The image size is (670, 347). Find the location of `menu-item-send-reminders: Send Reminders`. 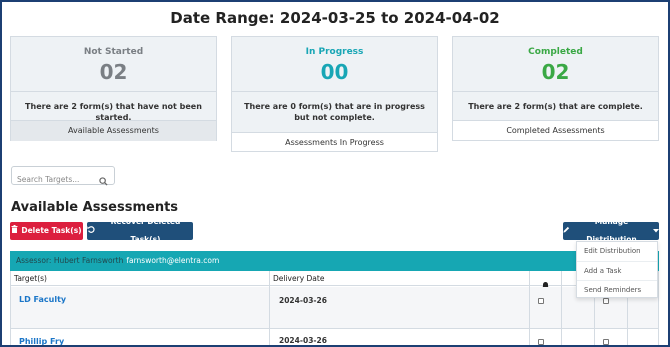

menu-item-send-reminders: Send Reminders is located at coordinates (617, 289).